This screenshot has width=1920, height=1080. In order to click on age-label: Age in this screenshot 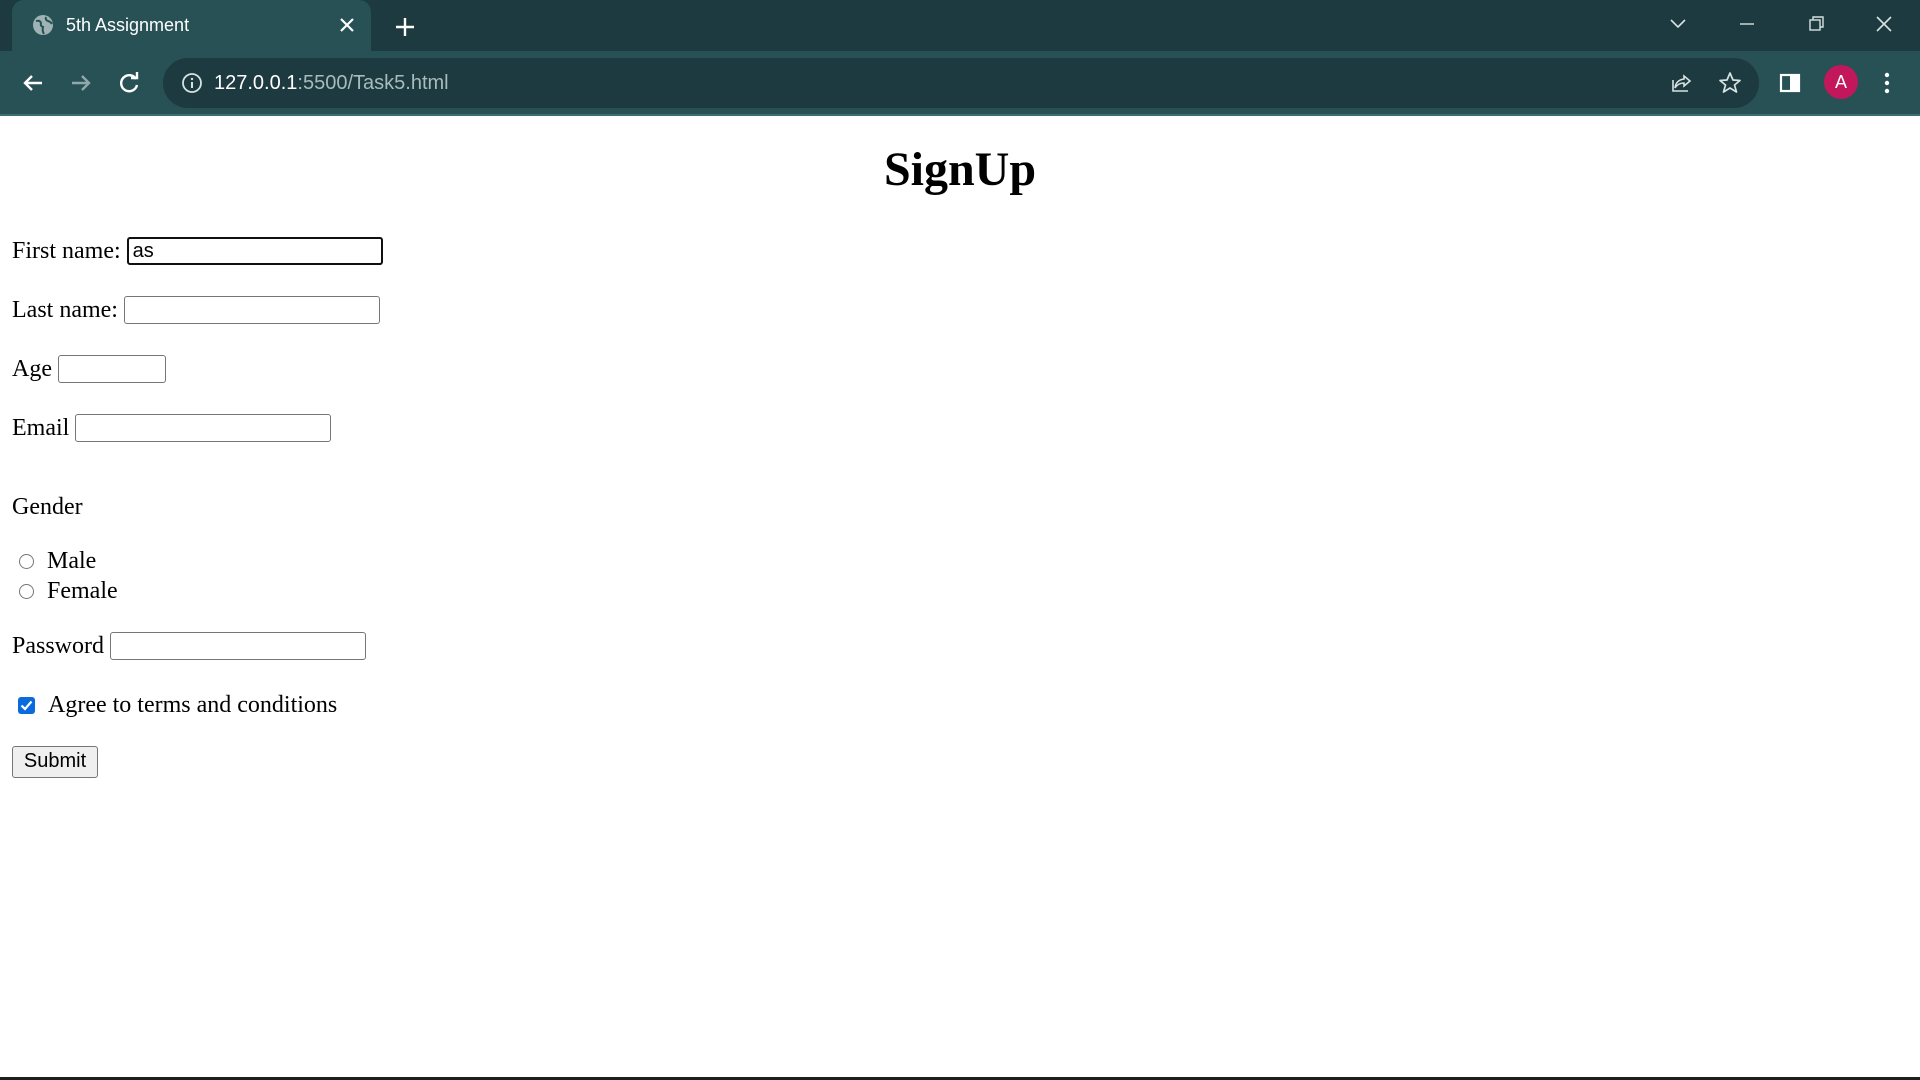, I will do `click(32, 368)`.